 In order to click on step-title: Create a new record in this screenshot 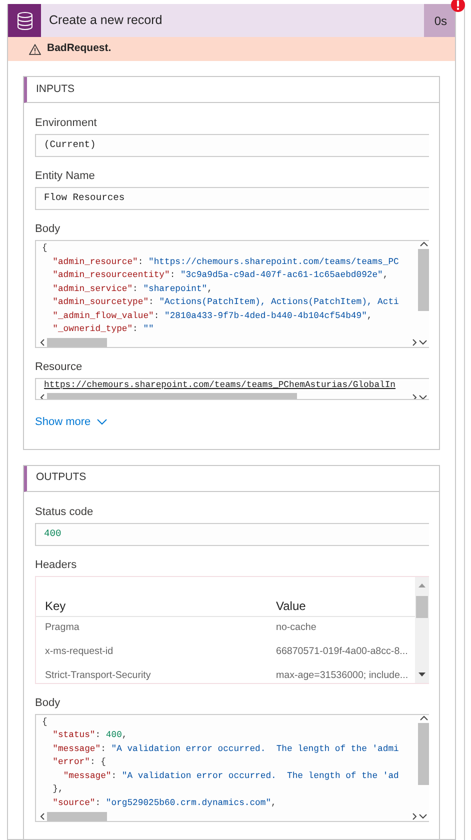, I will do `click(232, 20)`.